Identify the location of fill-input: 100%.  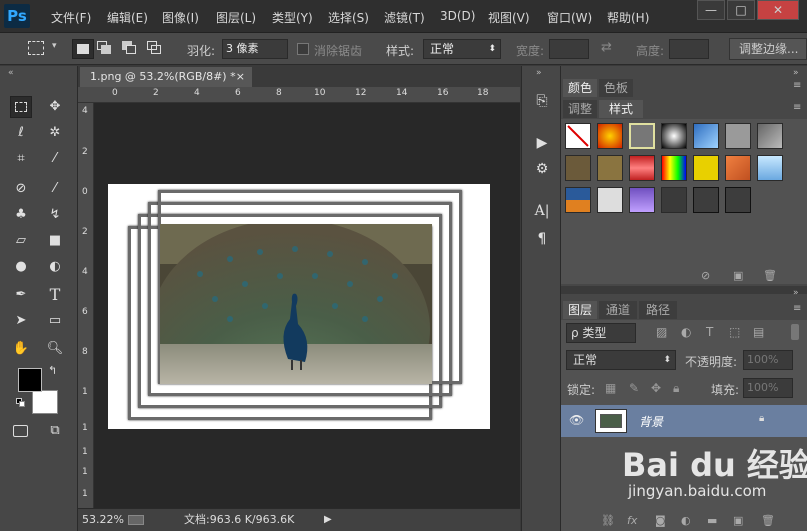
(768, 388).